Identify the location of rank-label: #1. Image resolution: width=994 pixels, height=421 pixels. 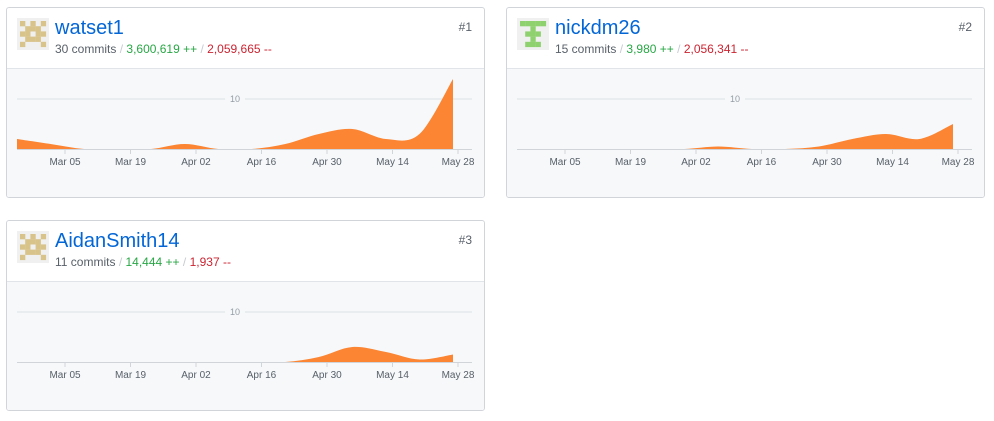
(465, 27).